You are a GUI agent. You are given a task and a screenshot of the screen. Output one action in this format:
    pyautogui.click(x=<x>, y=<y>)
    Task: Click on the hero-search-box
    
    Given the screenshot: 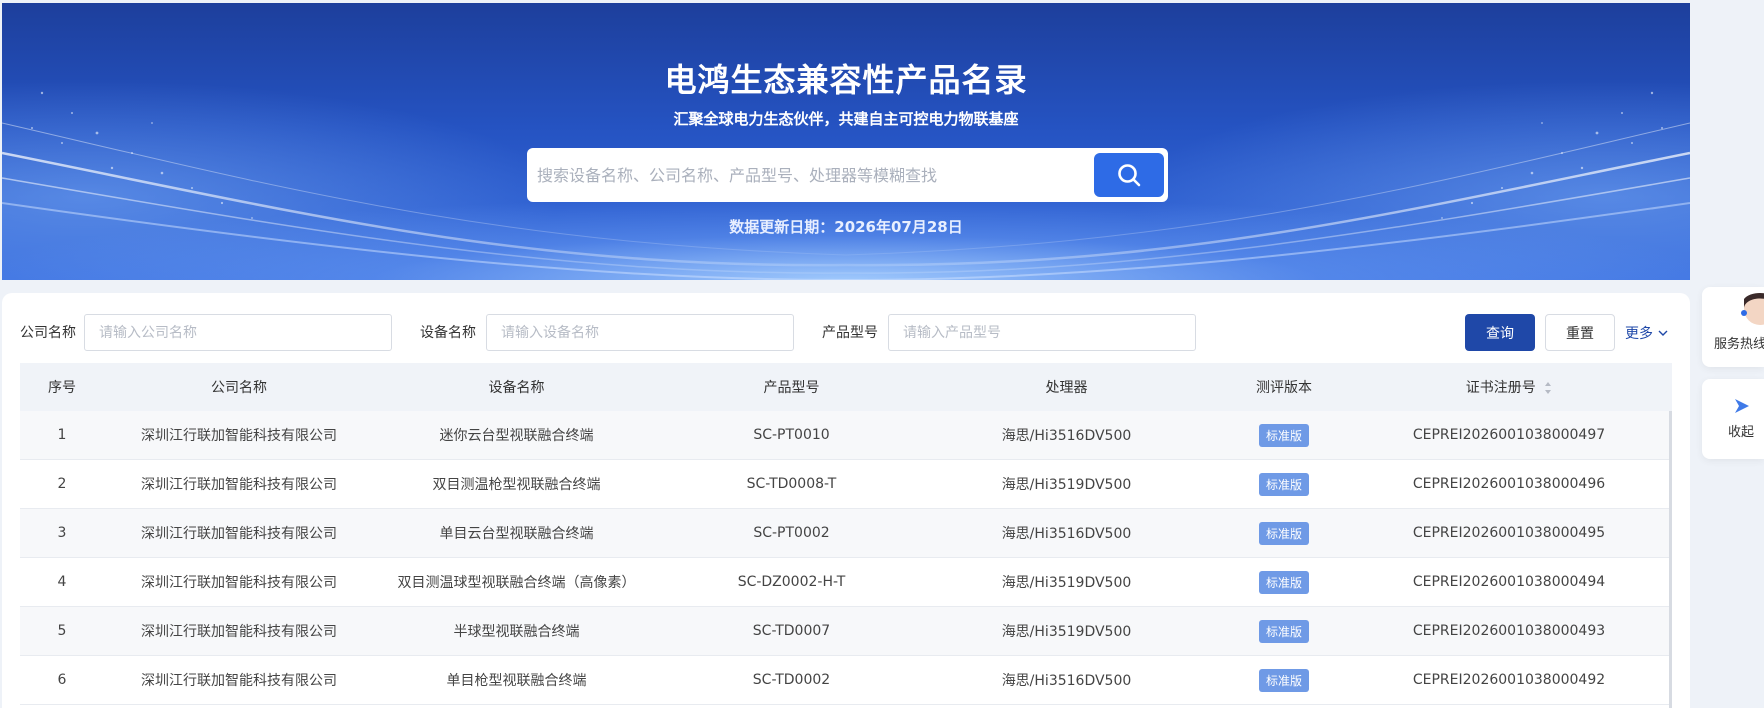 What is the action you would take?
    pyautogui.click(x=847, y=175)
    